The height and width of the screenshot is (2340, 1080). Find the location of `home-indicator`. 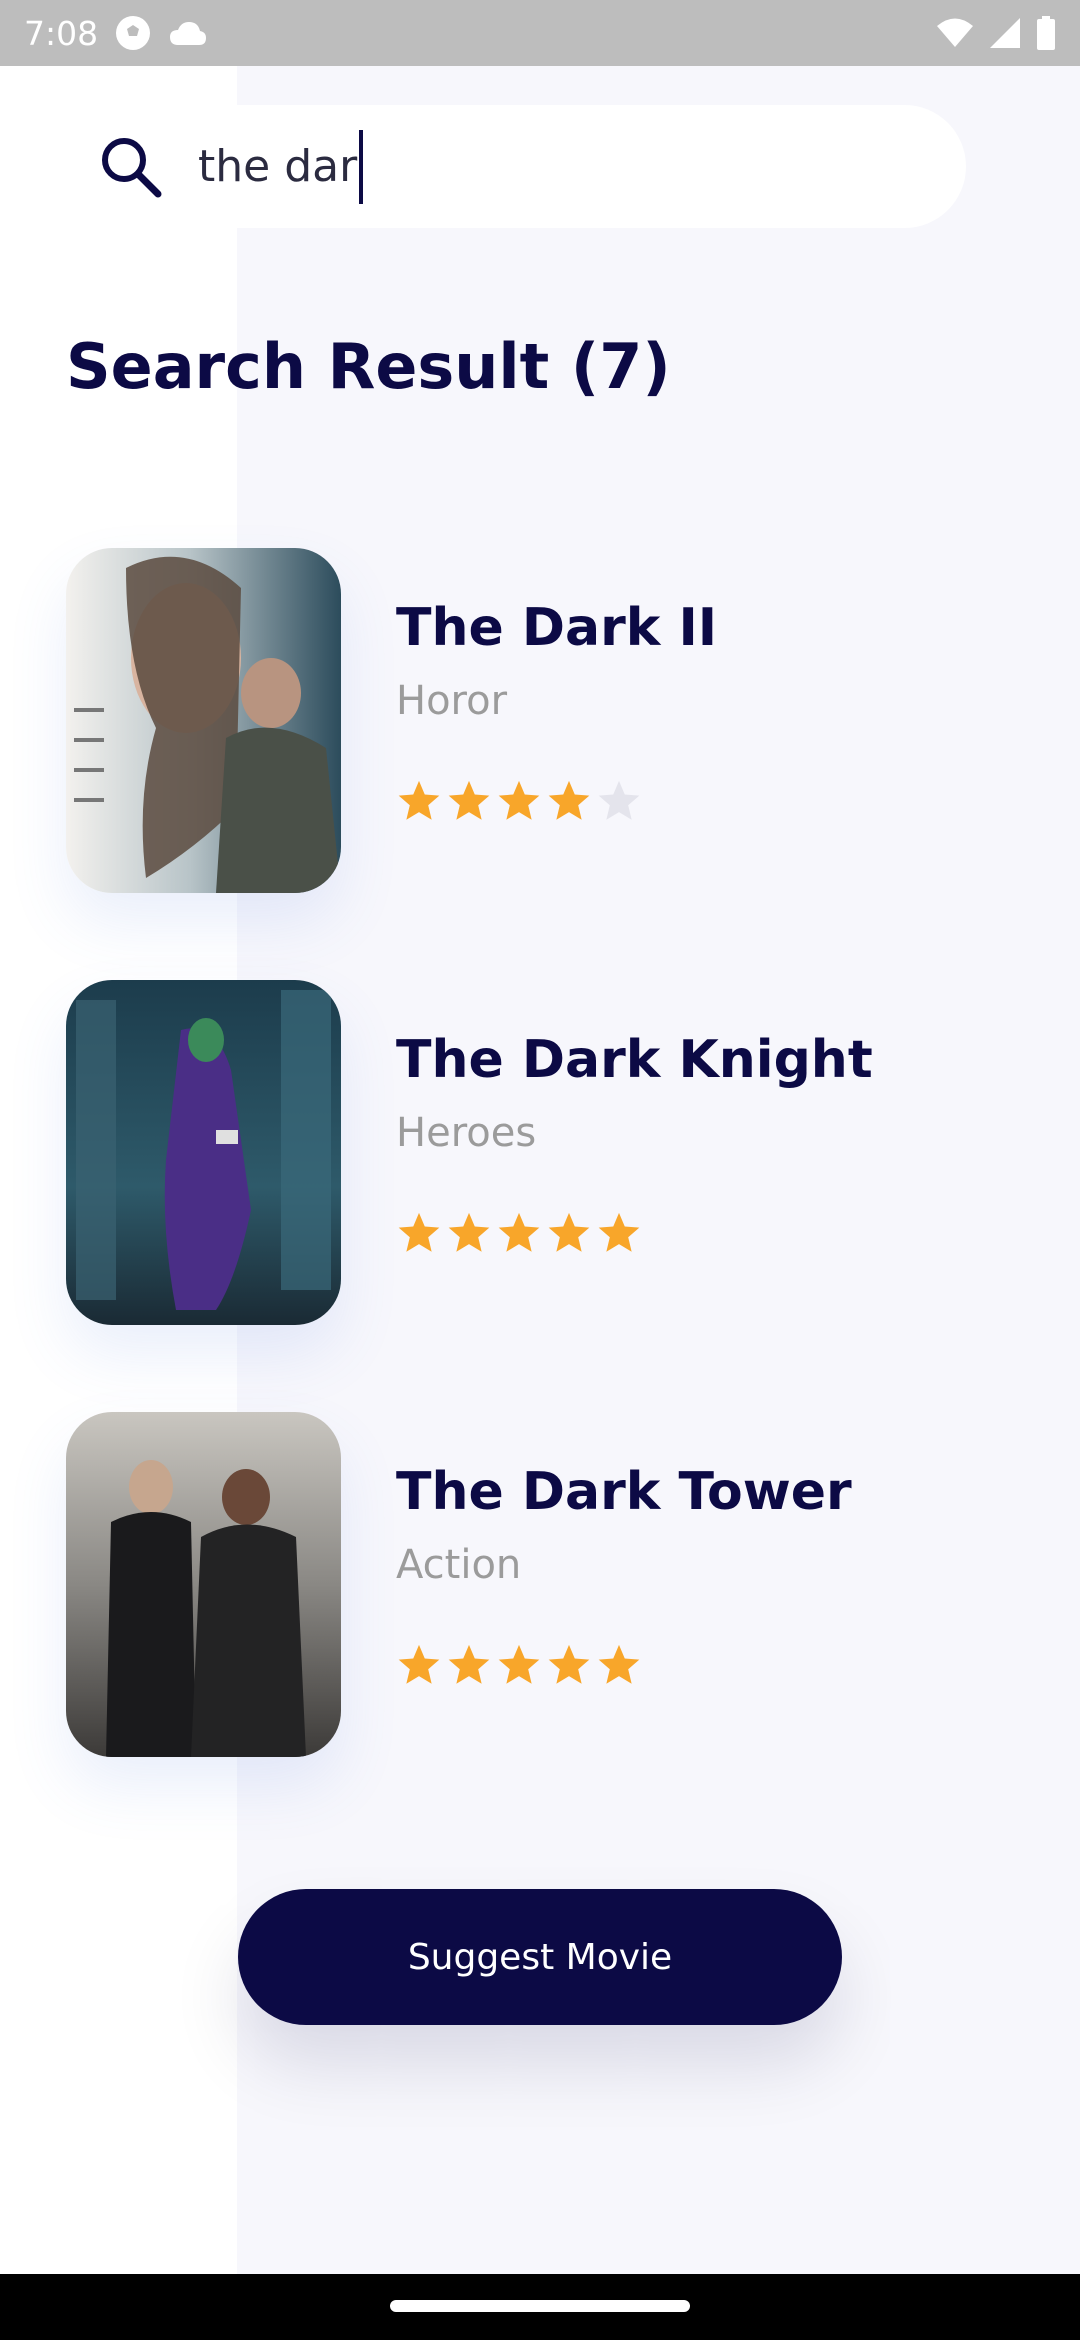

home-indicator is located at coordinates (540, 2306).